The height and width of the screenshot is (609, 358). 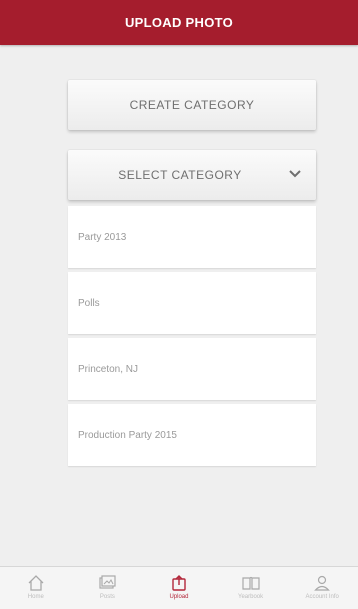 I want to click on create-category-button: CREATE CATEGORY, so click(x=192, y=105).